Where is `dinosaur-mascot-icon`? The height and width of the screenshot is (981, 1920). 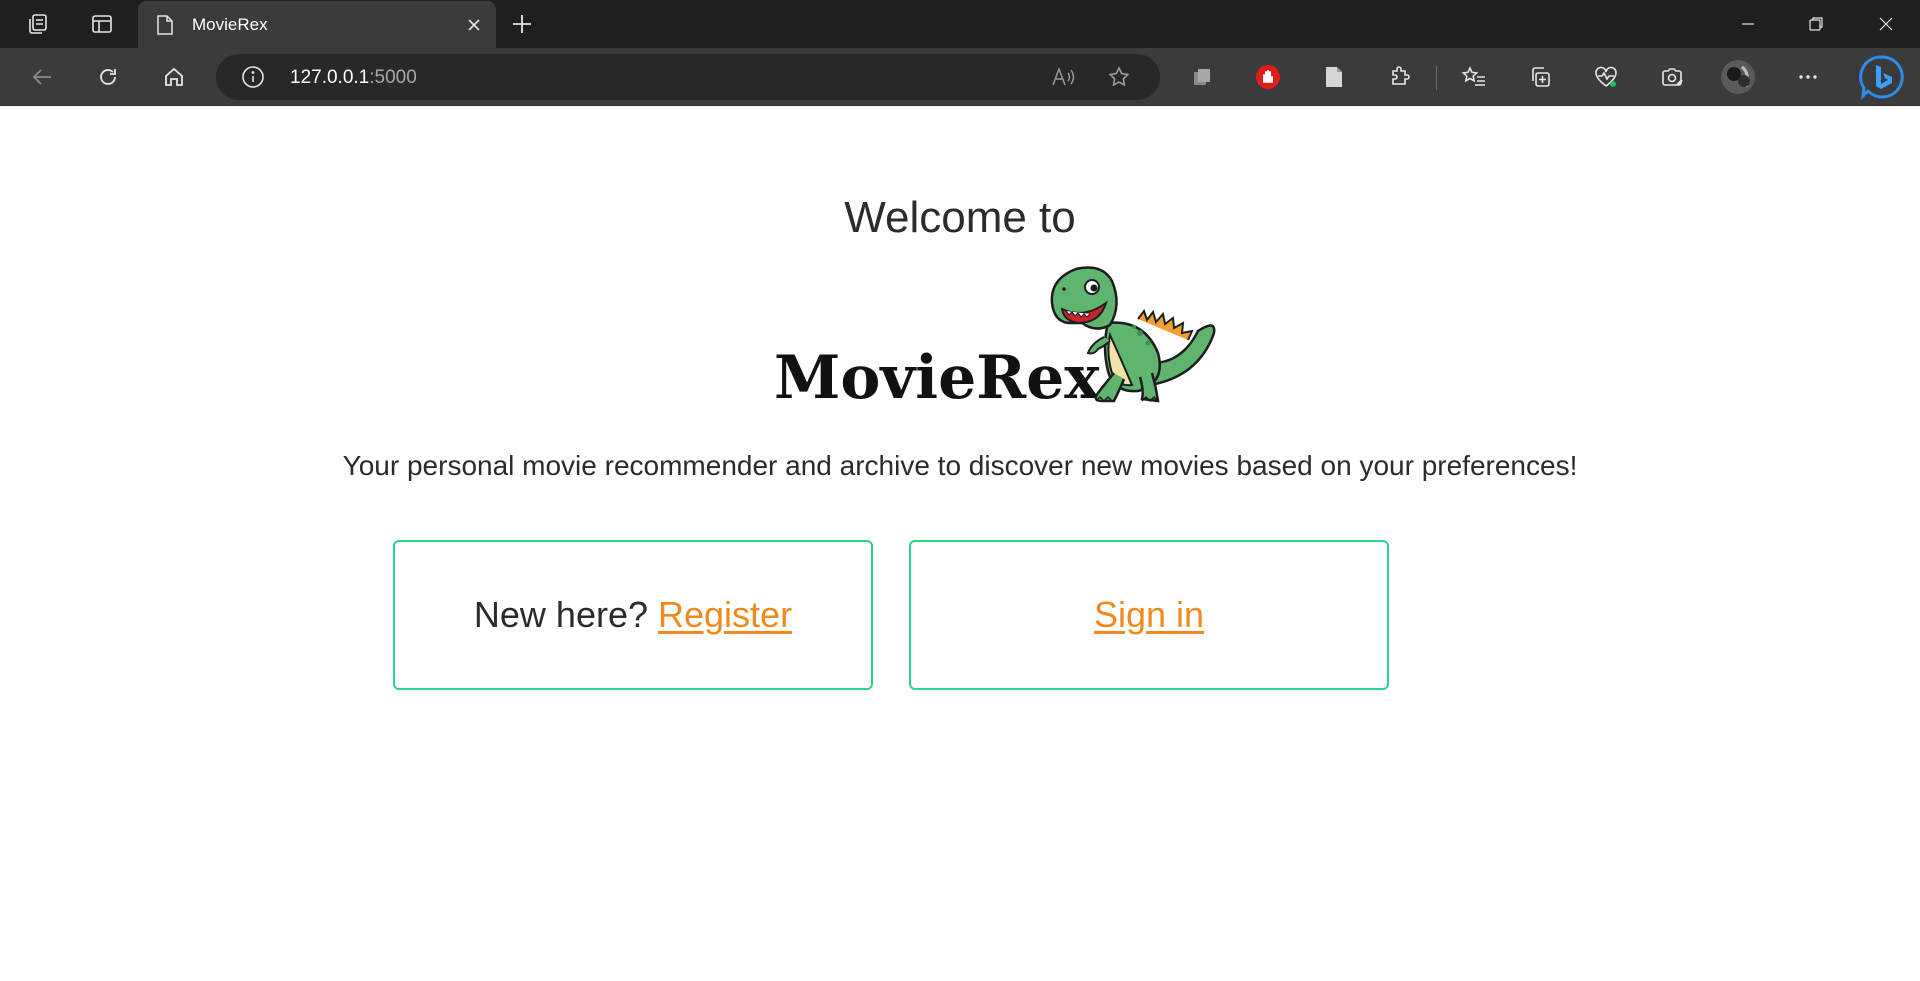
dinosaur-mascot-icon is located at coordinates (1133, 336).